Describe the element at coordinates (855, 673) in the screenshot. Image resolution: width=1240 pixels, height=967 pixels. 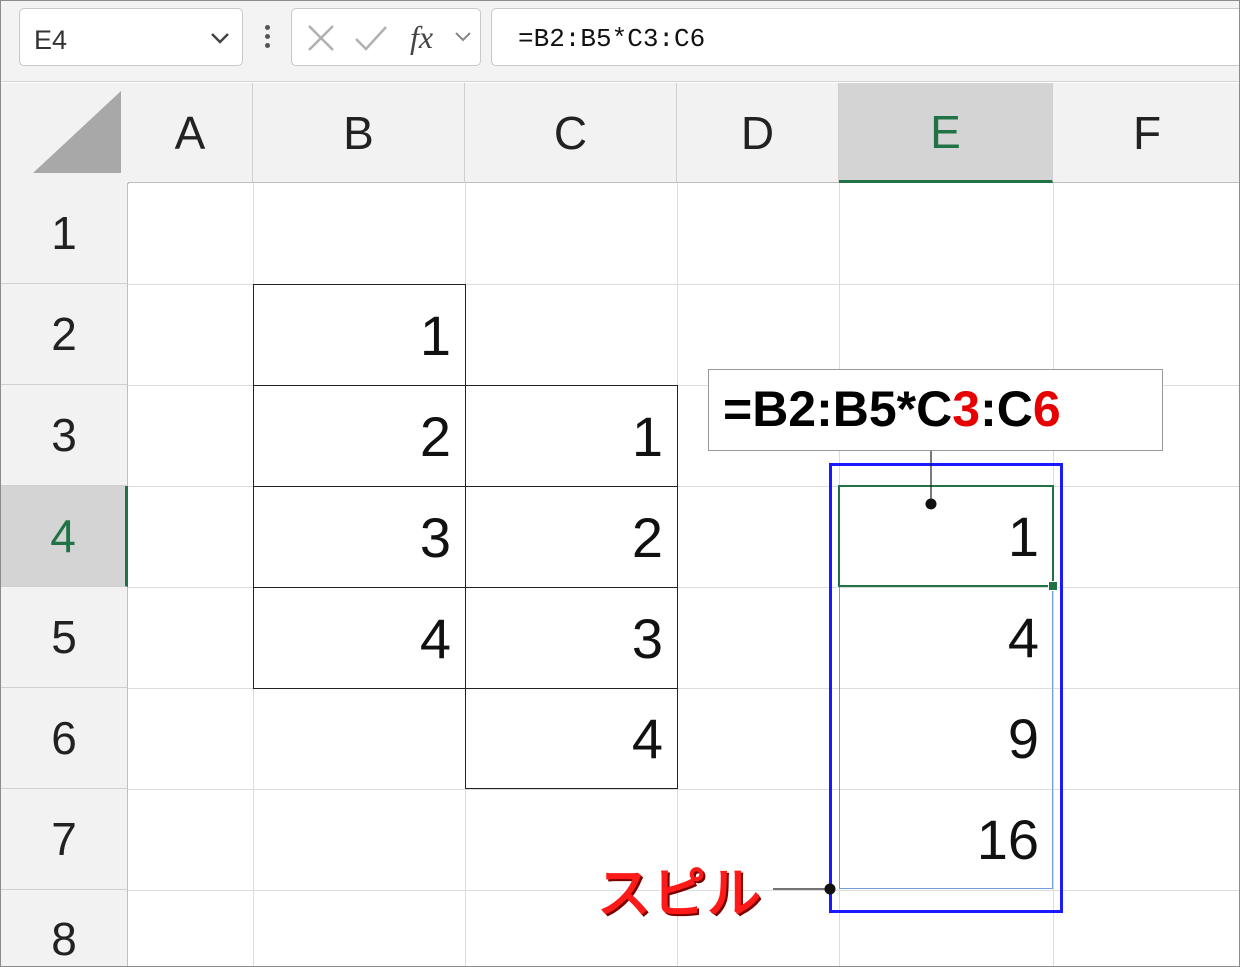
I see `annotation-leaders` at that location.